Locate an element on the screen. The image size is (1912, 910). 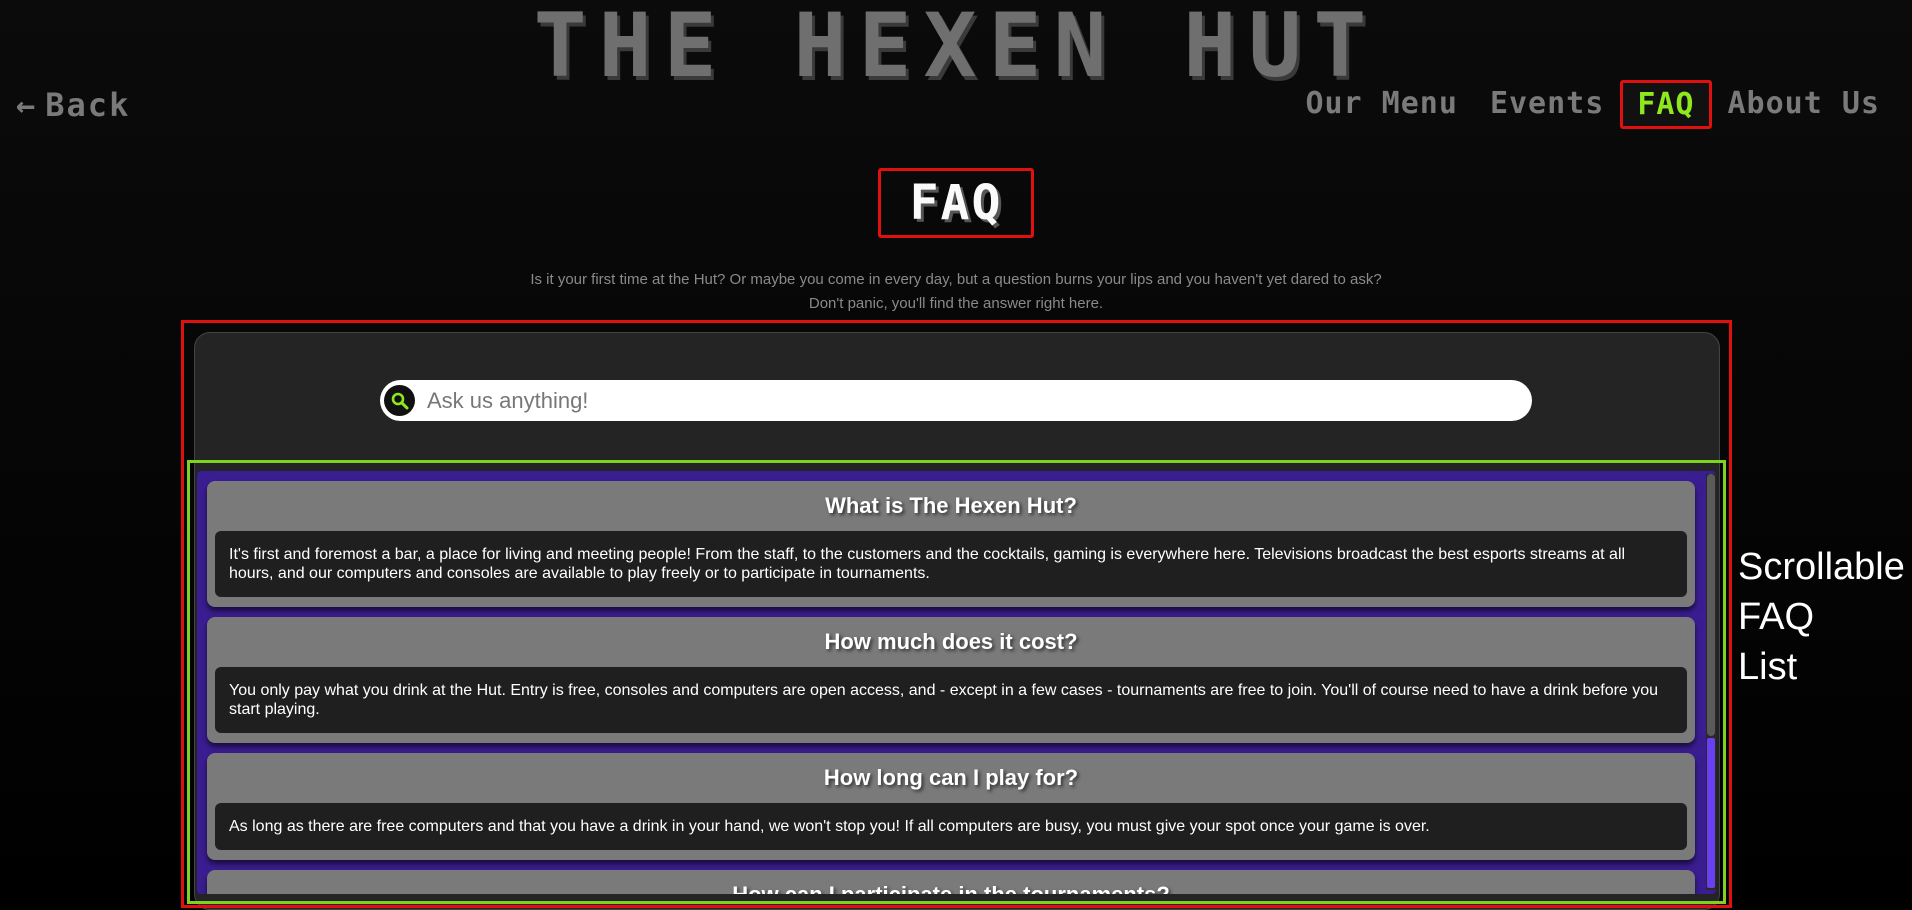
back-link-label: Back is located at coordinates (88, 105).